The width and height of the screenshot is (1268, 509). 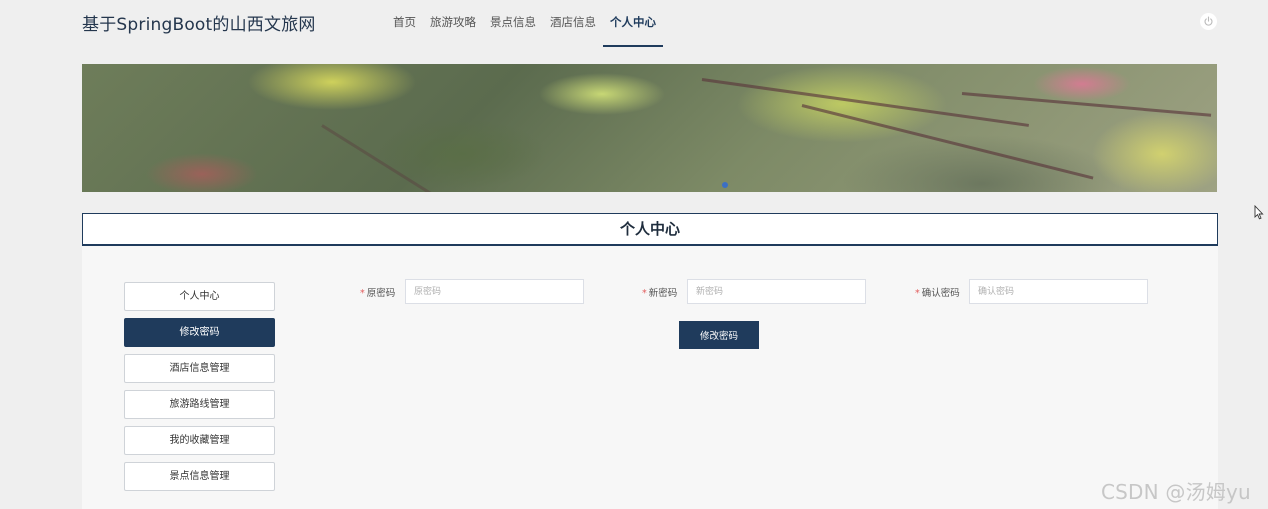 I want to click on nav-item-attractions: 景点信息, so click(x=513, y=24).